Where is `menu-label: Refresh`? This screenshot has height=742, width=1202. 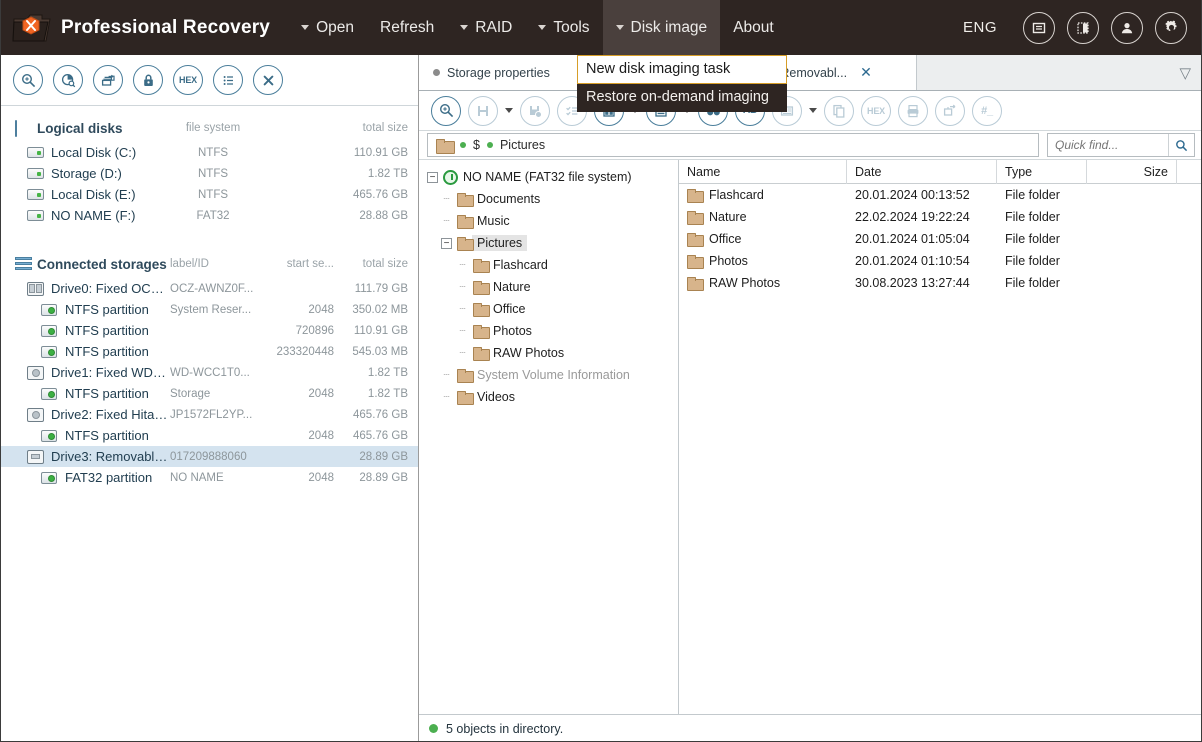
menu-label: Refresh is located at coordinates (407, 27).